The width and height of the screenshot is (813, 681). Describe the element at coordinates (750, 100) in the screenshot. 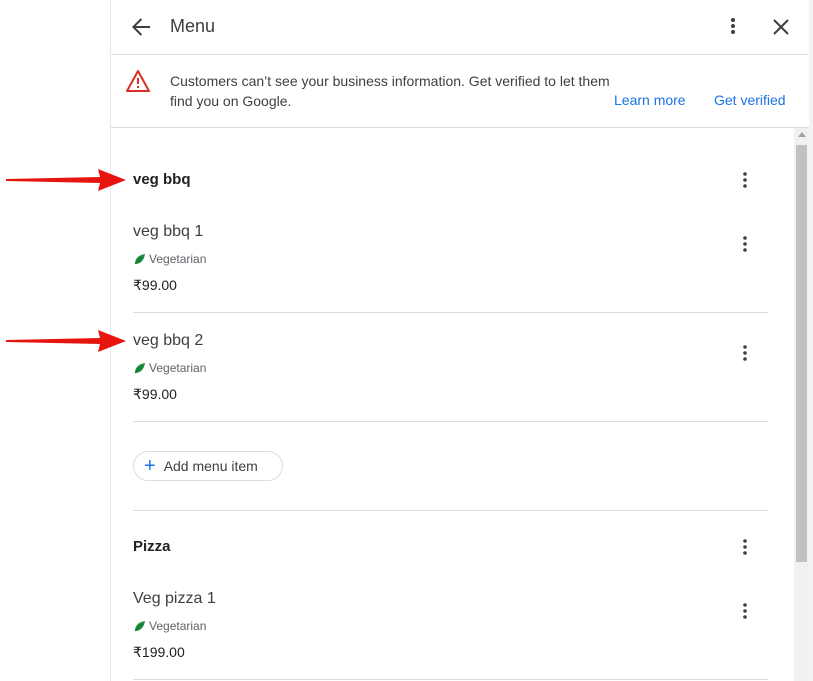

I see `get-verified-link: Get verified` at that location.